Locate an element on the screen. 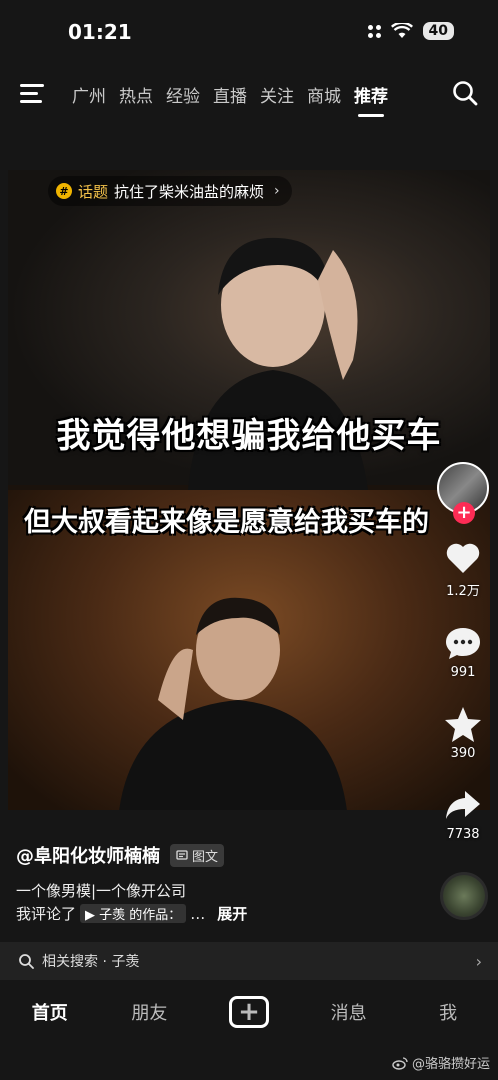  cellular-signal-icon is located at coordinates (374, 31).